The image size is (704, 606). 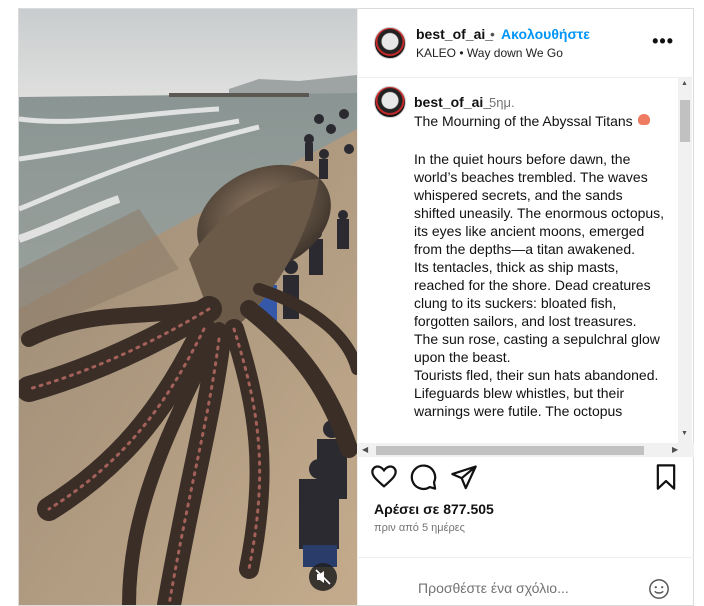 I want to click on heart-icon, so click(x=384, y=477).